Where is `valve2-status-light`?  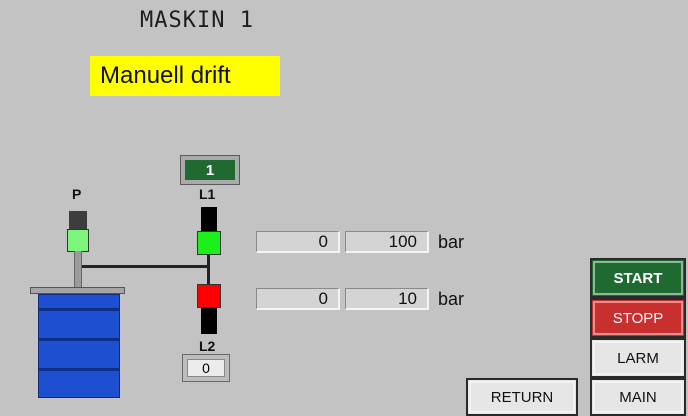
valve2-status-light is located at coordinates (209, 296).